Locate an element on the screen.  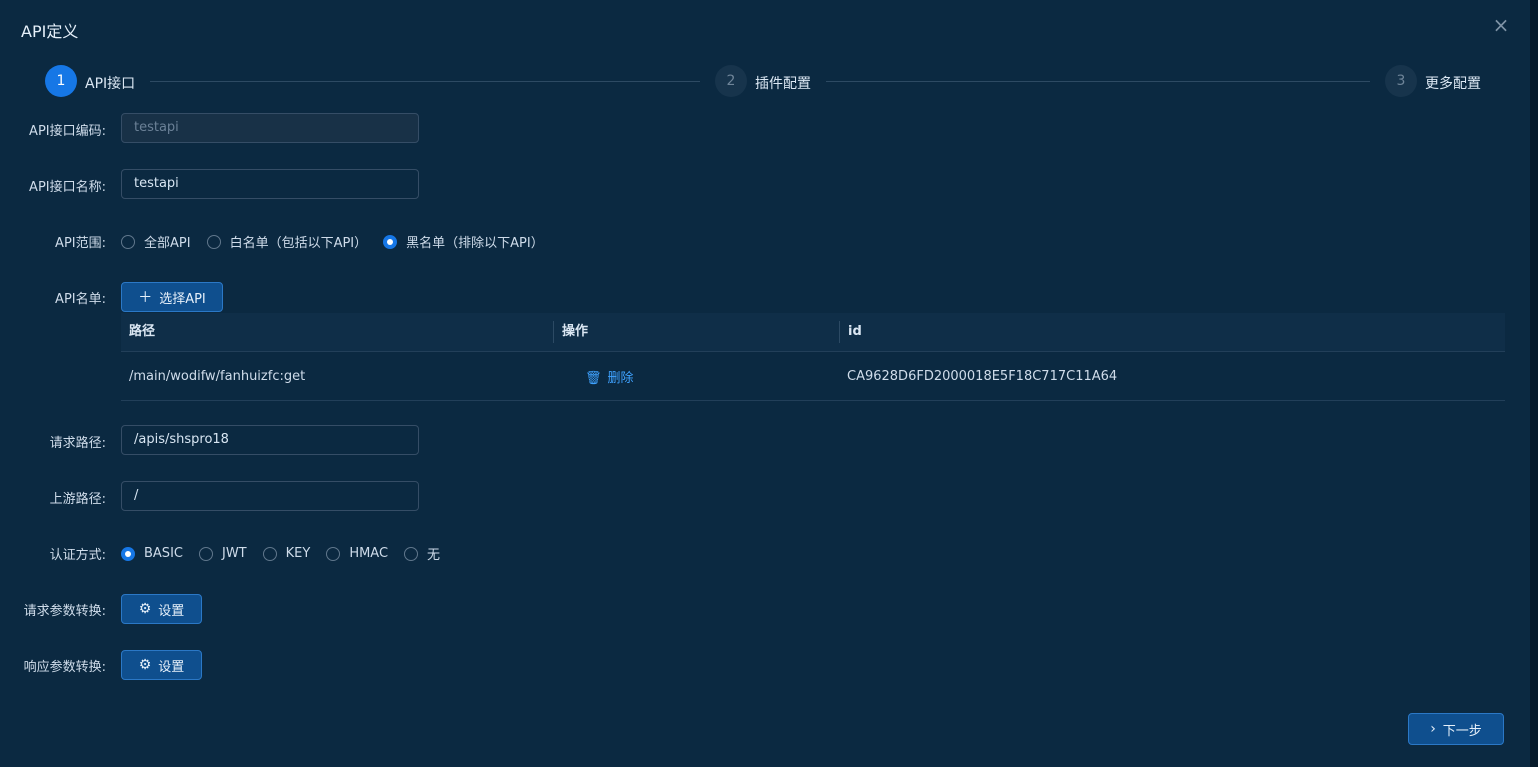
delete-link: 🗑 删除 is located at coordinates (597, 378).